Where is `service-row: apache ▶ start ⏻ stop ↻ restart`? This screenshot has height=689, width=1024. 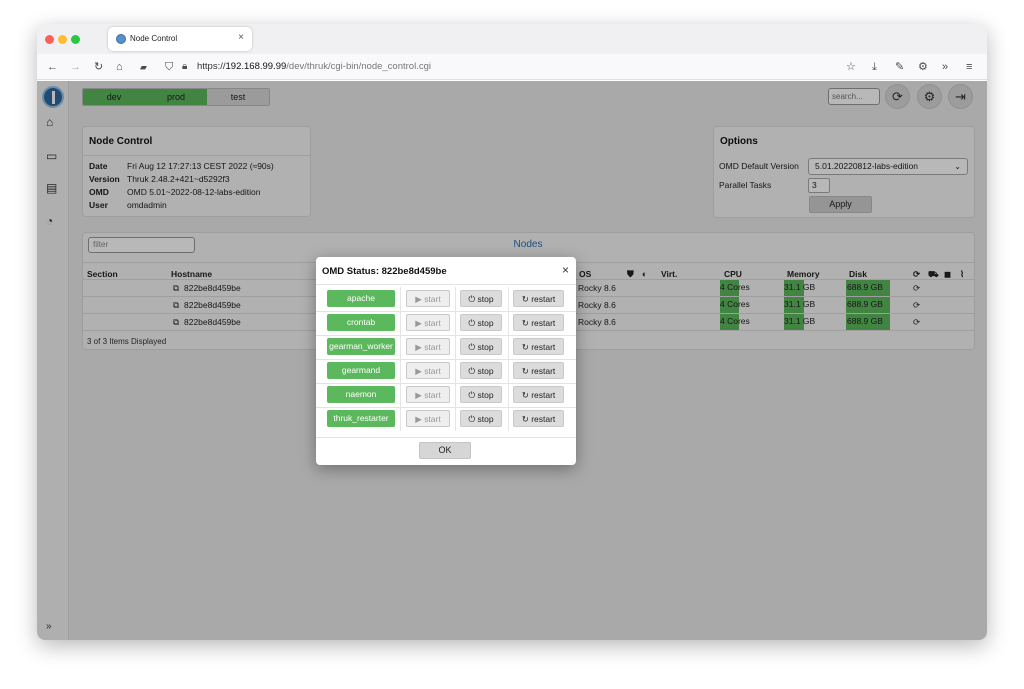 service-row: apache ▶ start ⏻ stop ↻ restart is located at coordinates (446, 299).